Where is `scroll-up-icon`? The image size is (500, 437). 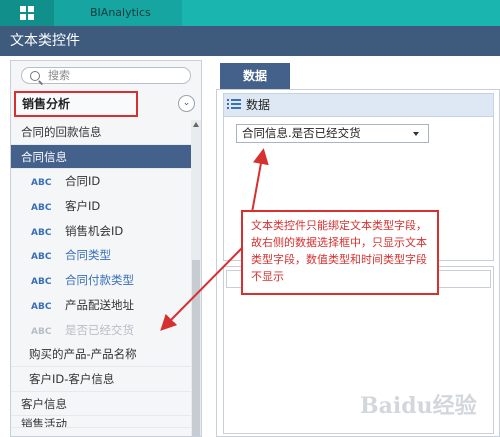
scroll-up-icon is located at coordinates (196, 124).